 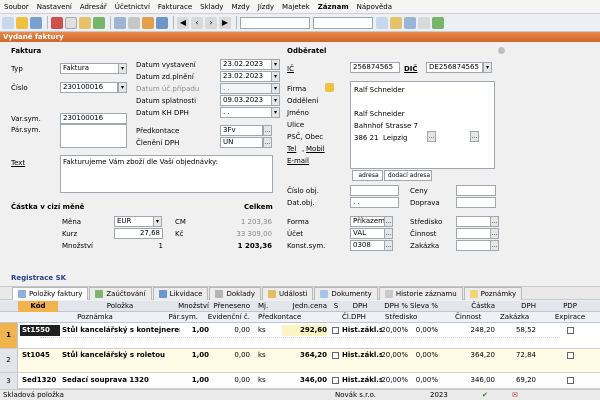 I want to click on typ-dropdown-icon: ▾, so click(x=122, y=68).